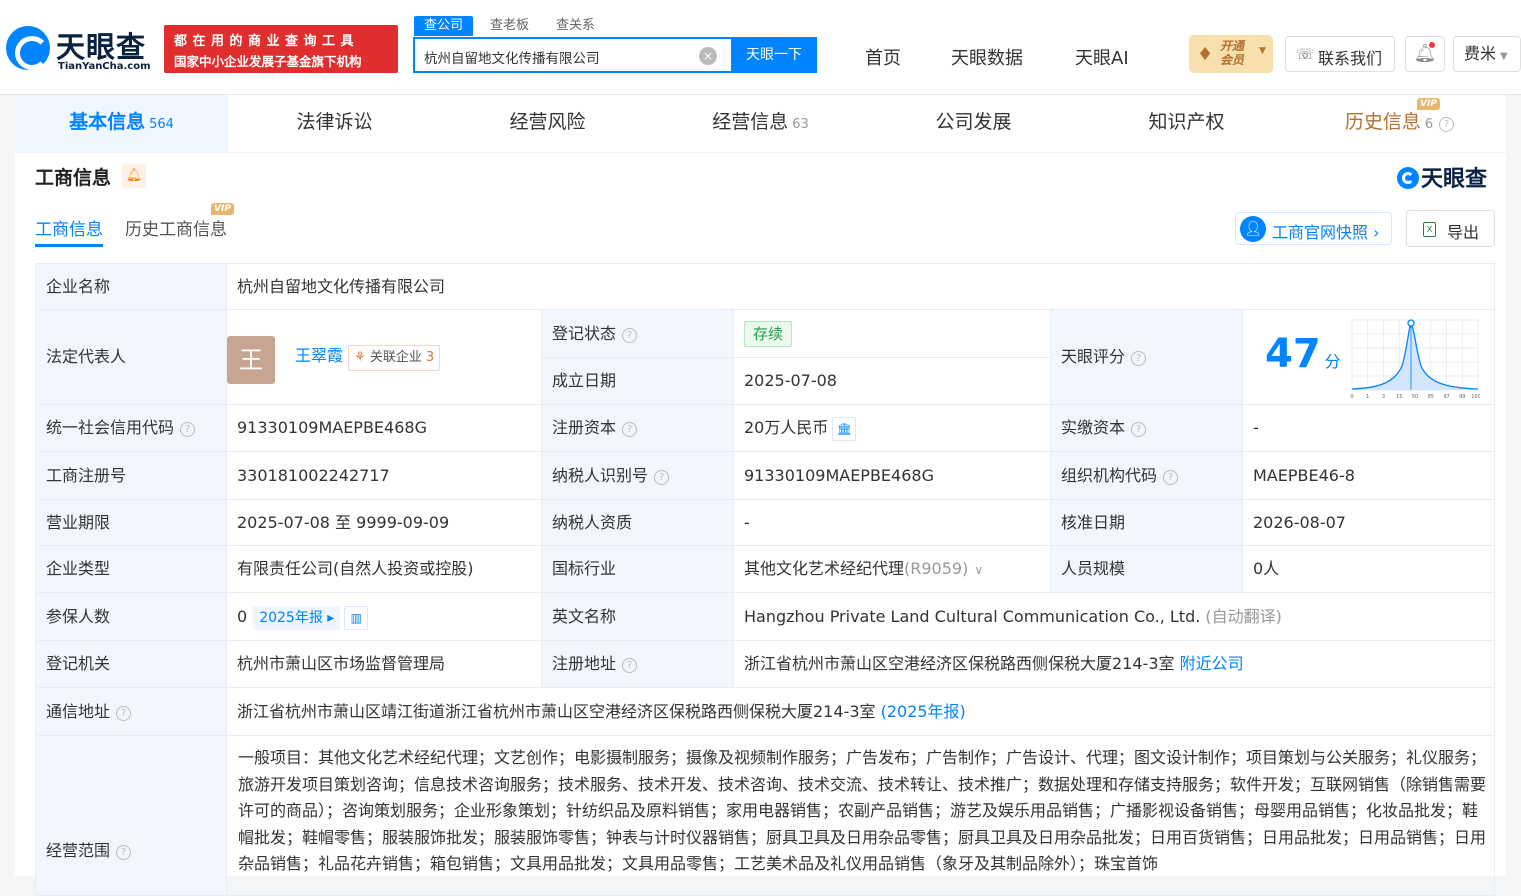 The width and height of the screenshot is (1521, 896). I want to click on search-input-value: 杭州自留地文化传播有限公司, so click(512, 59).